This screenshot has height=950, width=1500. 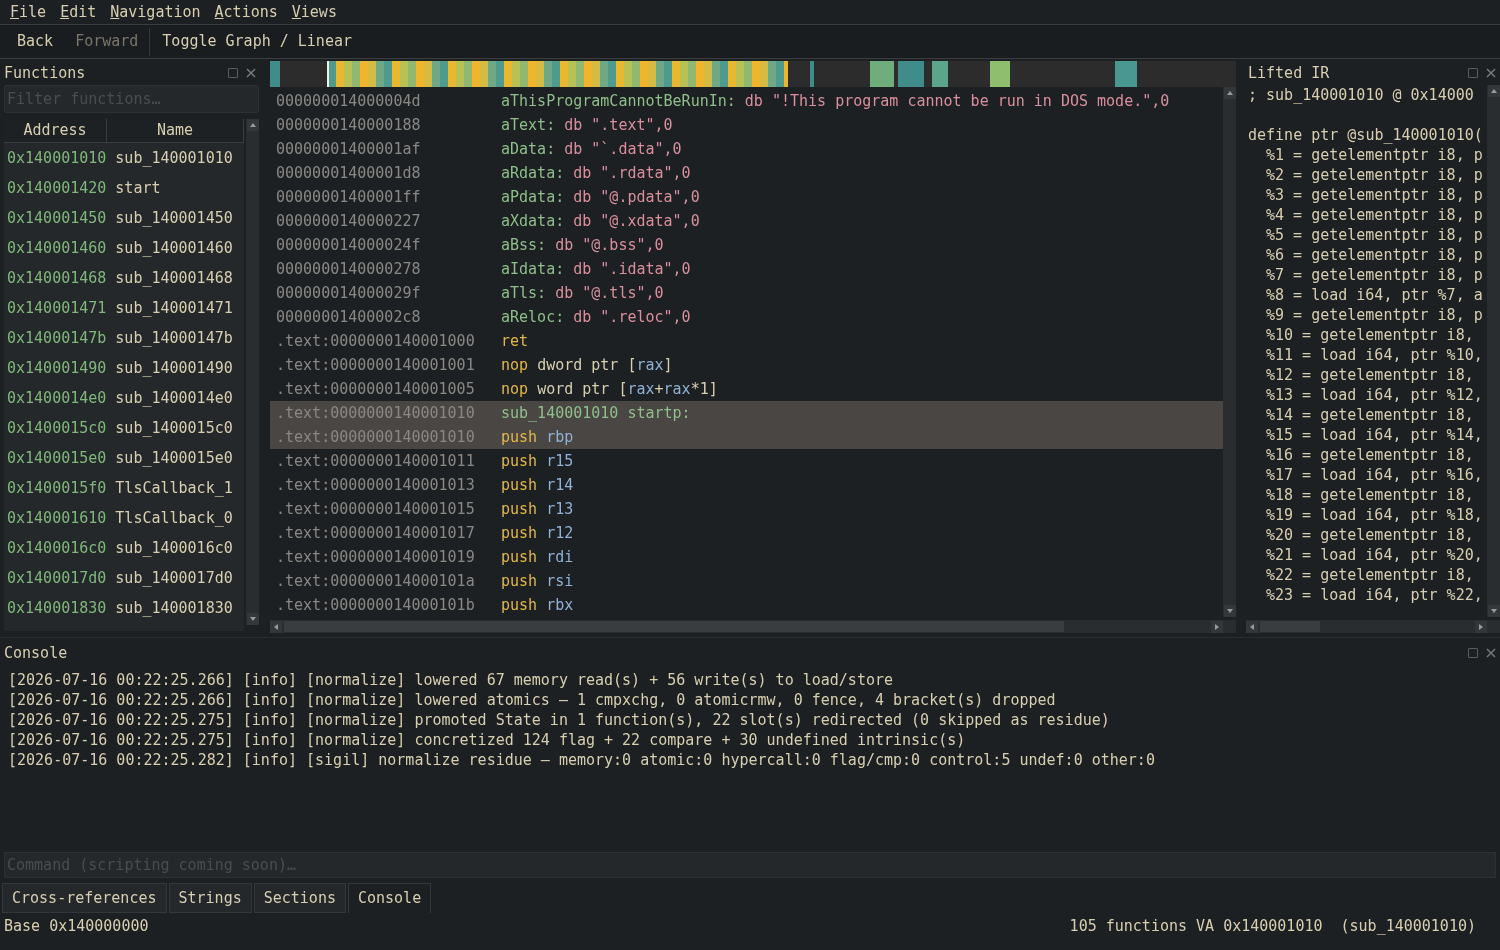 I want to click on menu-item: Edit, so click(x=78, y=12).